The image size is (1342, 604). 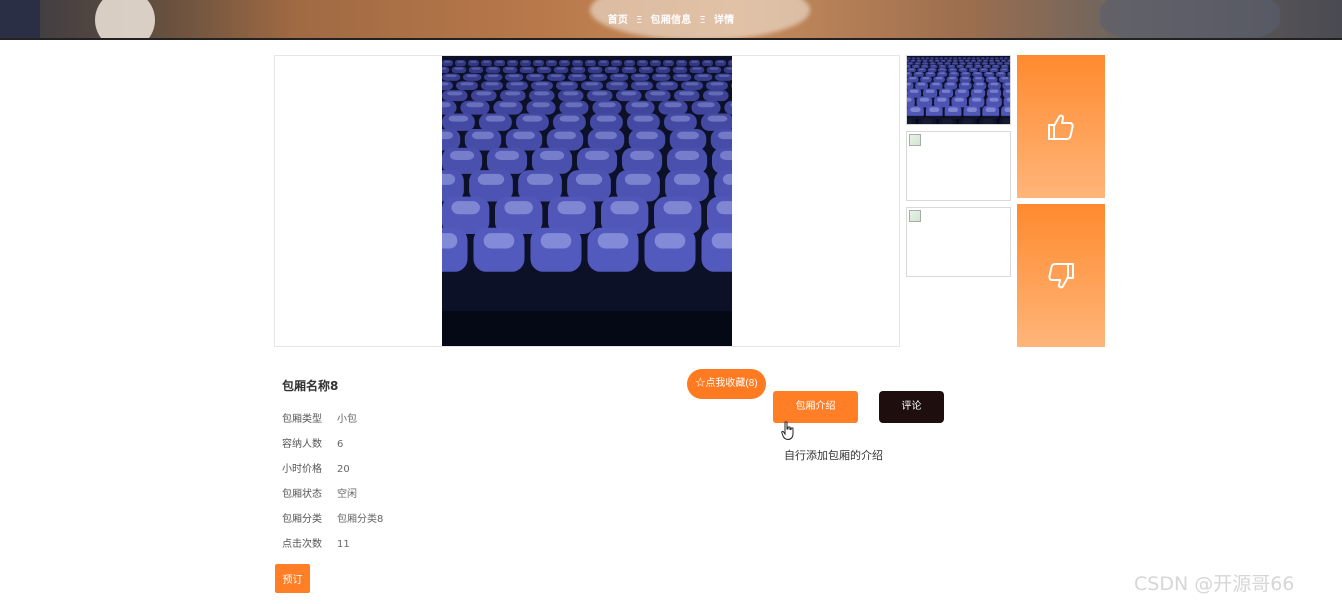 I want to click on attribute-value: 空闲, so click(x=347, y=494).